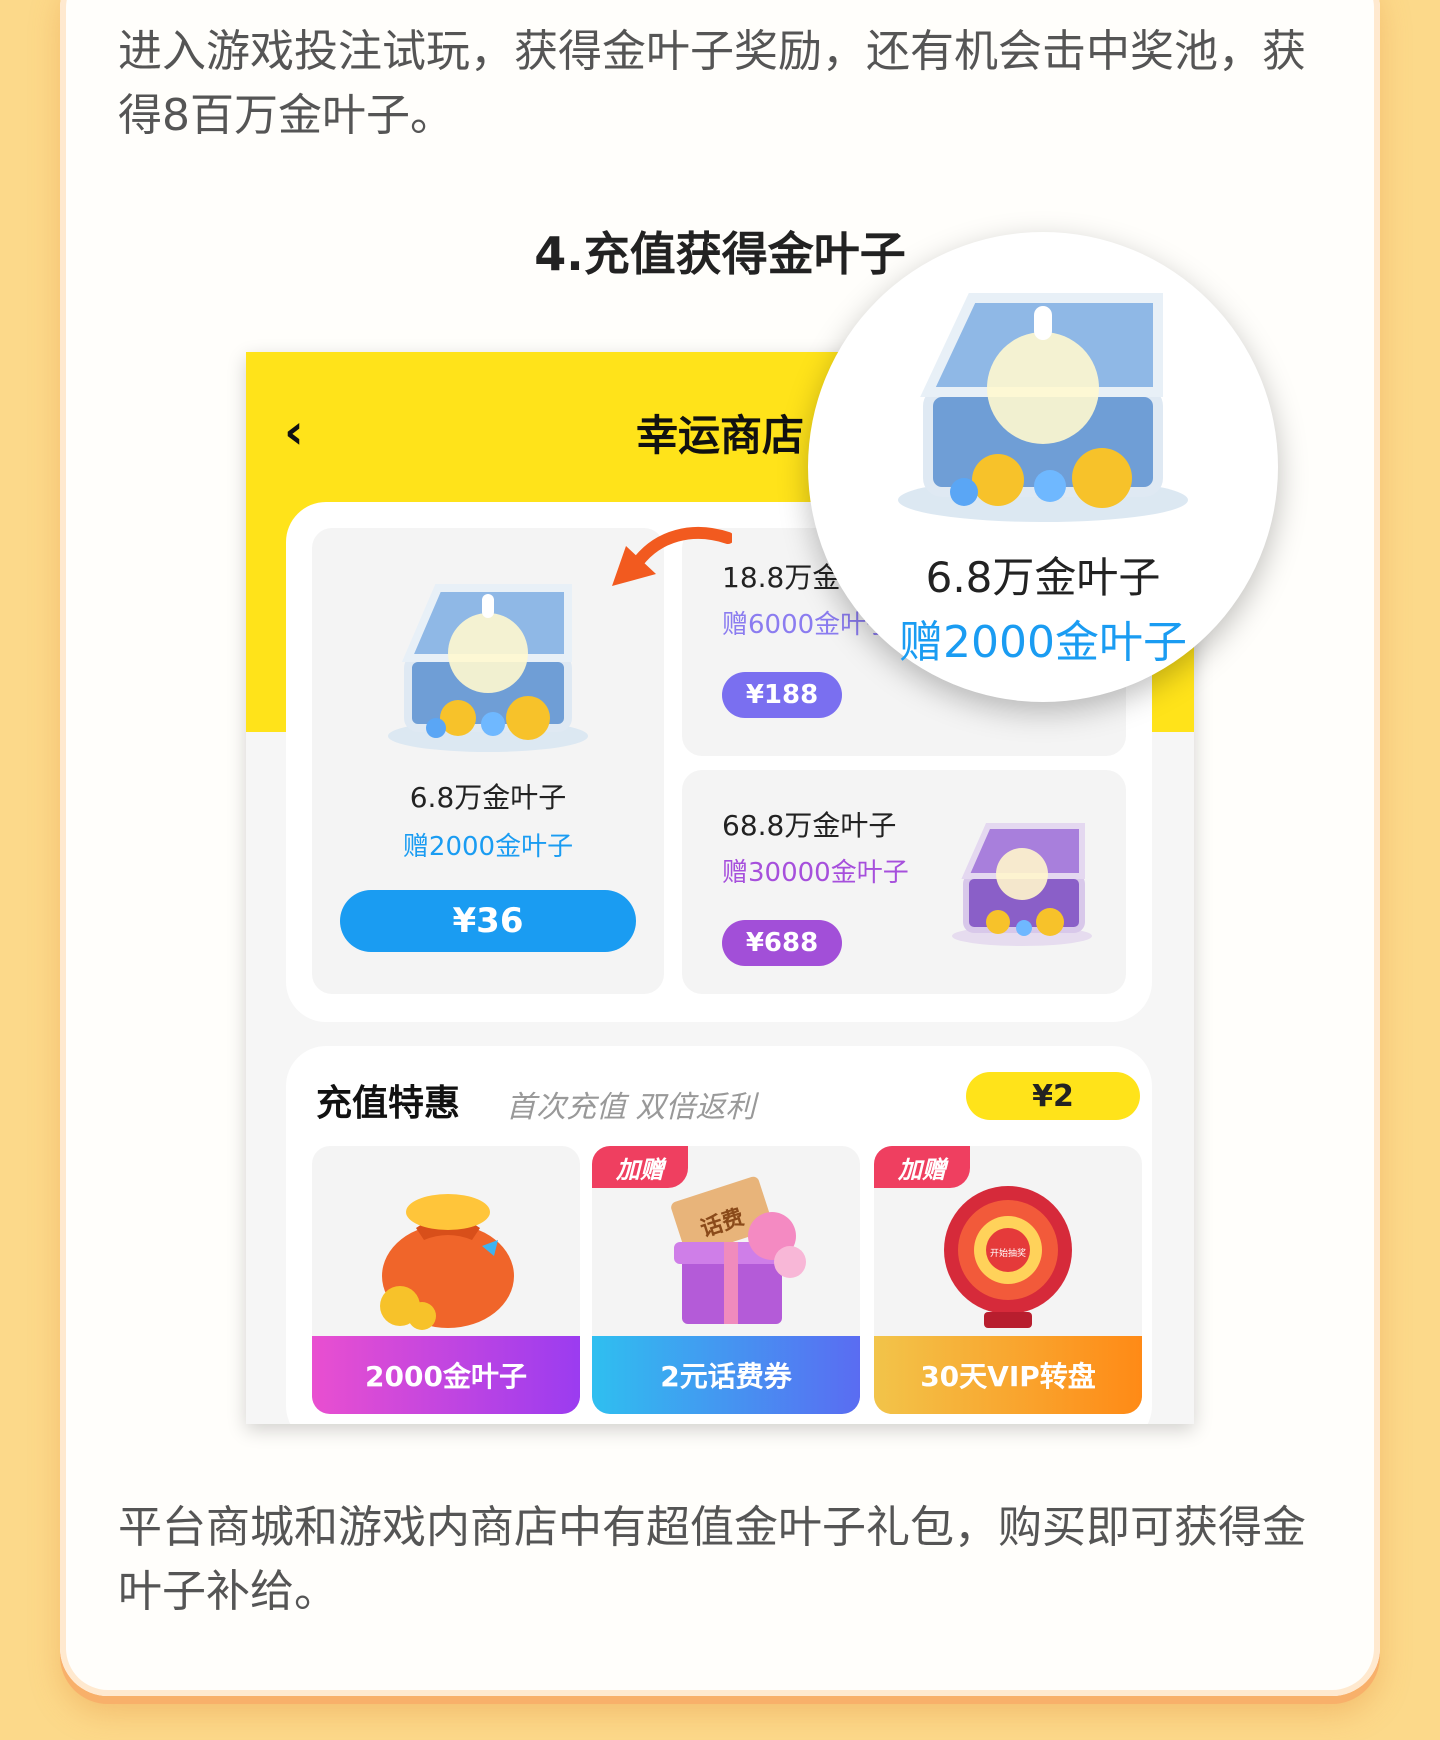 The height and width of the screenshot is (1740, 1440). Describe the element at coordinates (726, 1375) in the screenshot. I see `offer-item-label: 2元话费券` at that location.